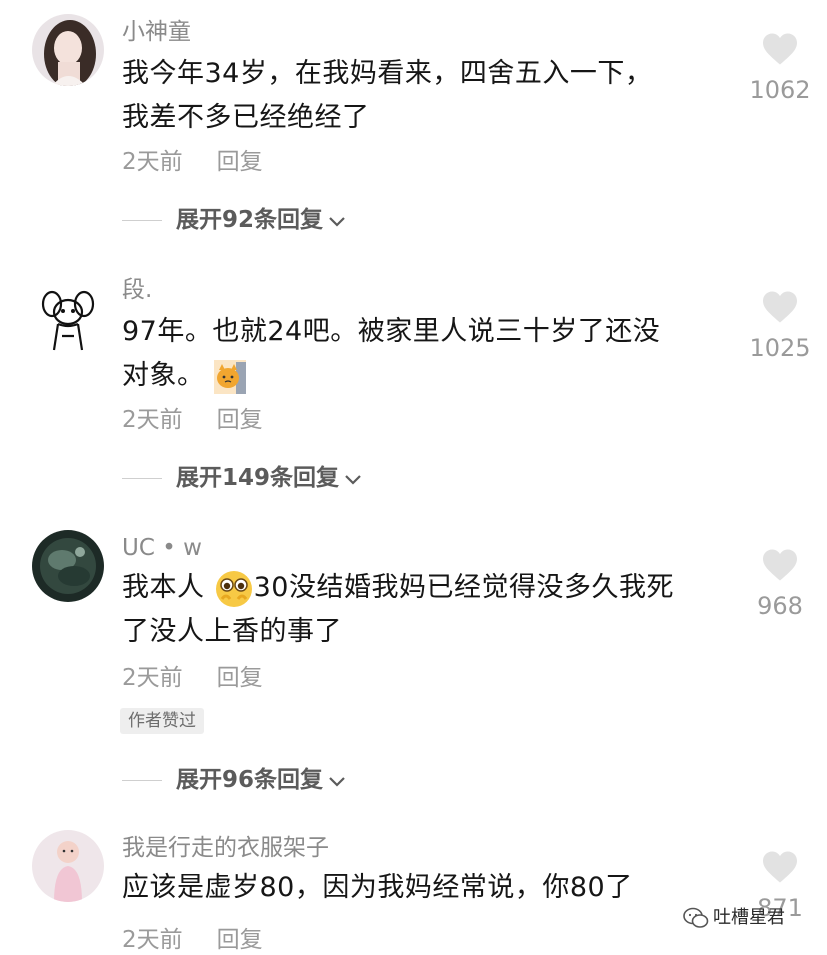 The image size is (827, 955). I want to click on like-count: 1062, so click(780, 90).